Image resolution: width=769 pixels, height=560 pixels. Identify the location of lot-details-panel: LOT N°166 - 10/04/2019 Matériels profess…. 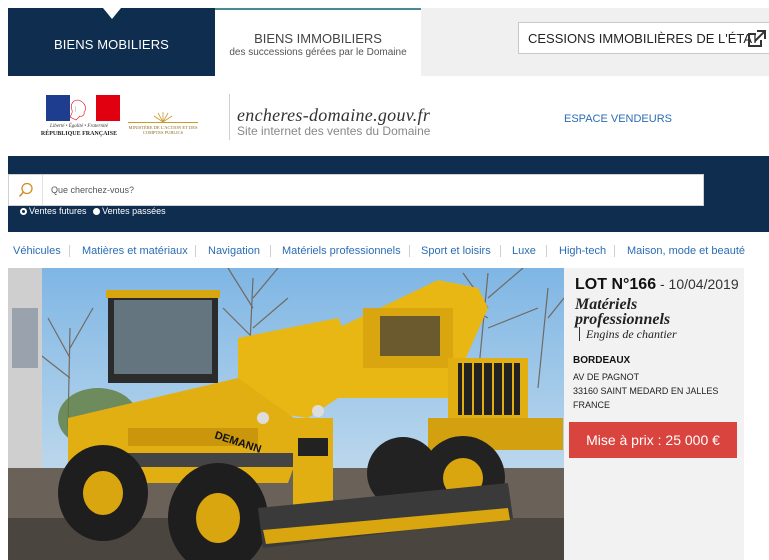
(654, 414).